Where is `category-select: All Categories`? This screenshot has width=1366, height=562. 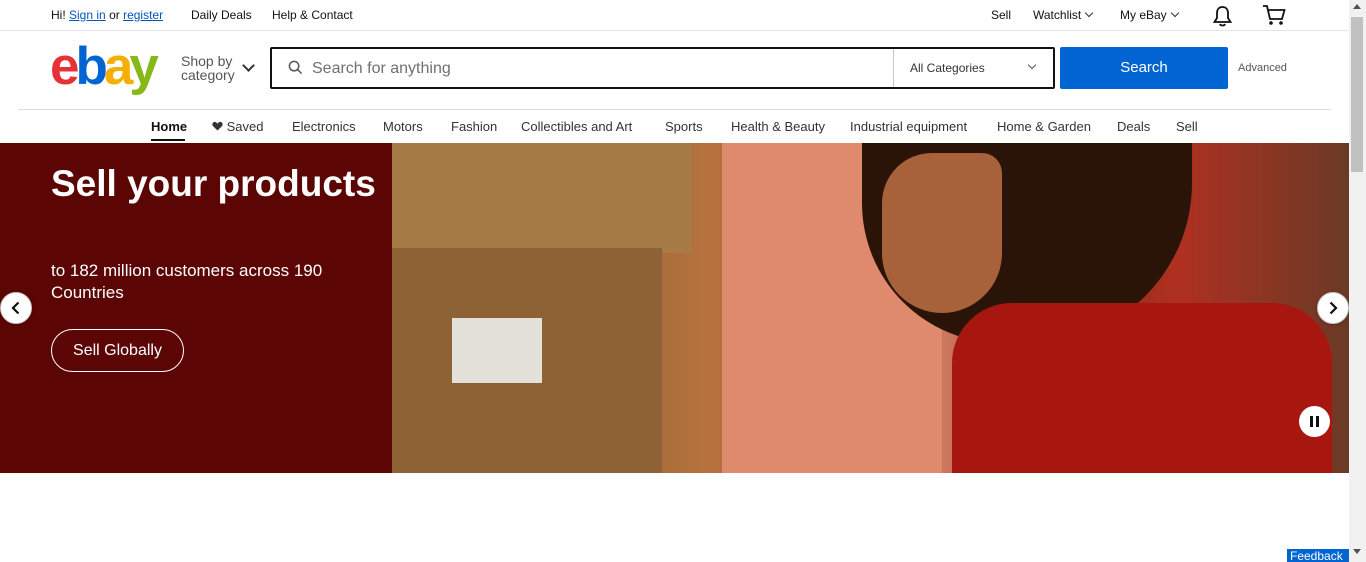
category-select: All Categories is located at coordinates (973, 68).